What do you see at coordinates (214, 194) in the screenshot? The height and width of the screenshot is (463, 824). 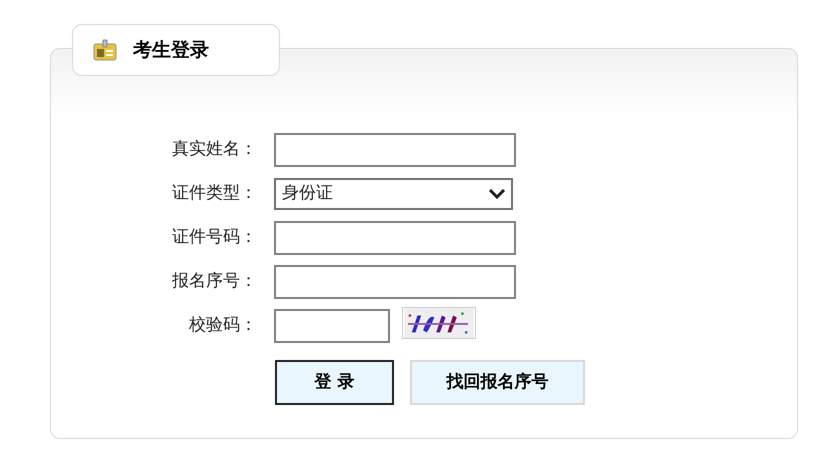 I see `field-label: 证件类型：` at bounding box center [214, 194].